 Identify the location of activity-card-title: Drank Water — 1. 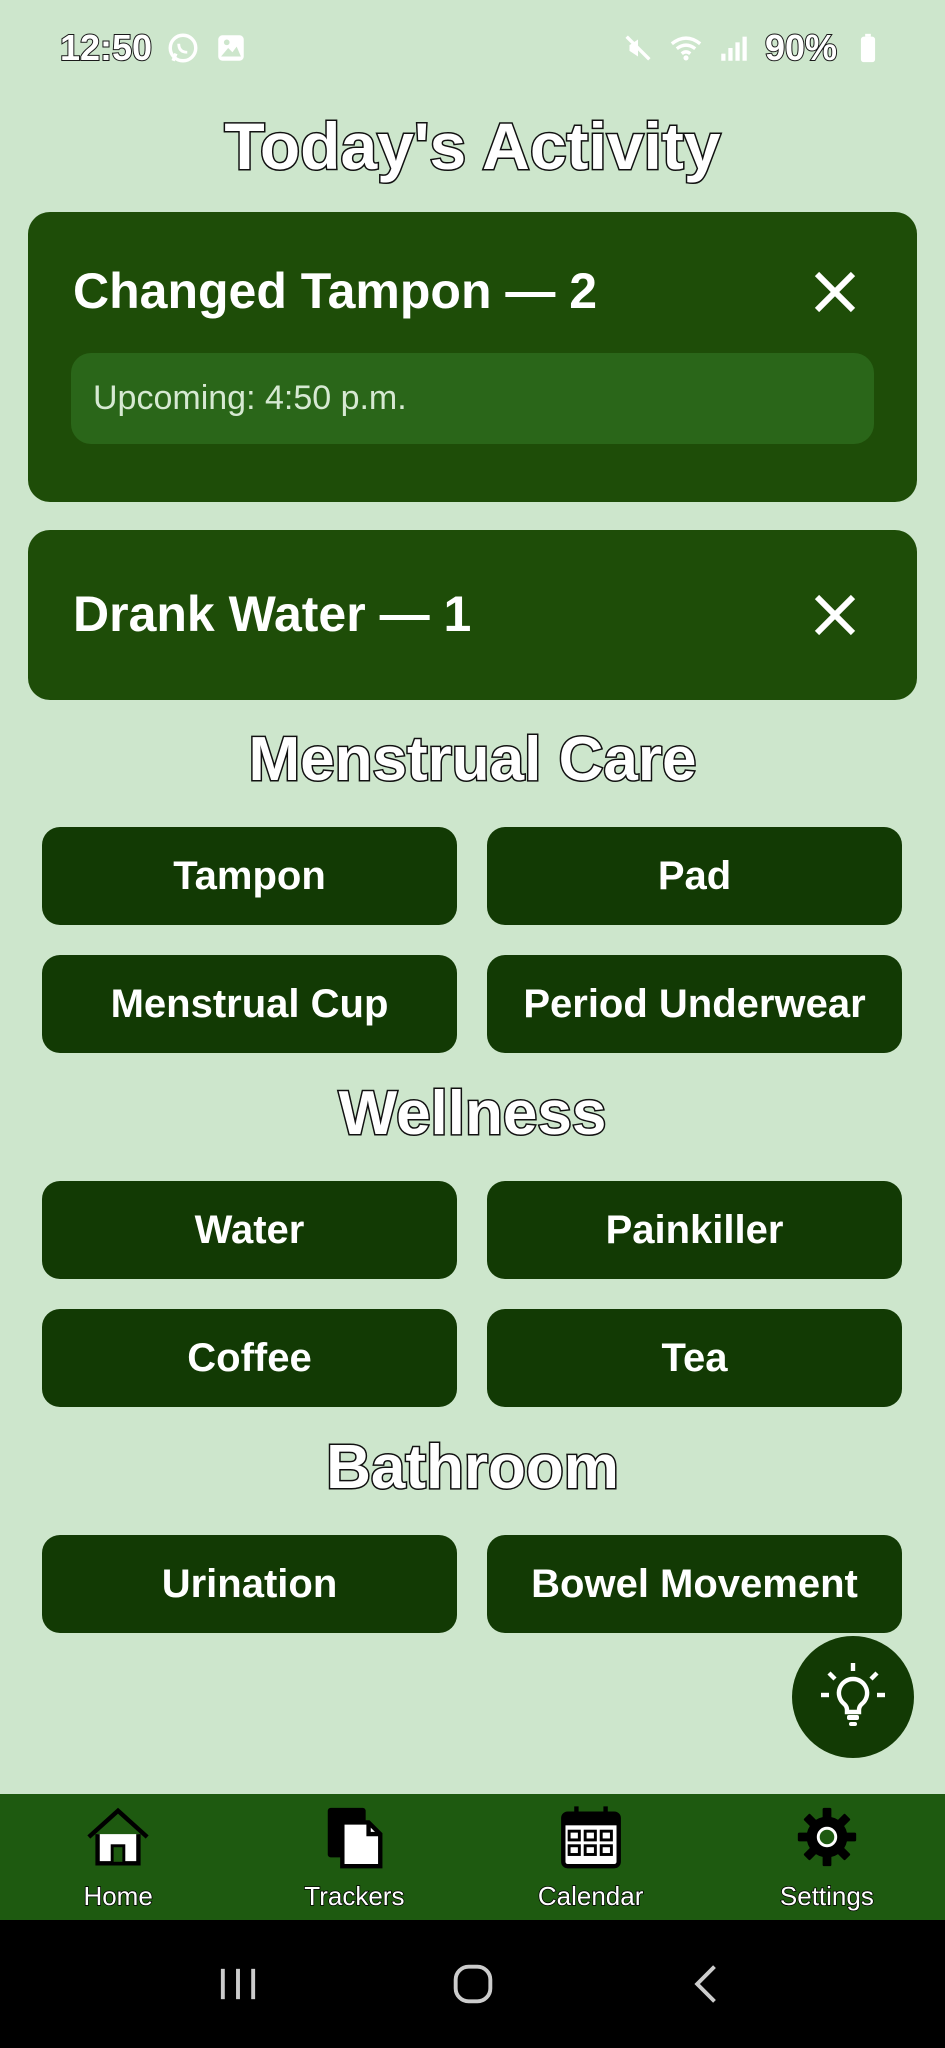
(272, 614).